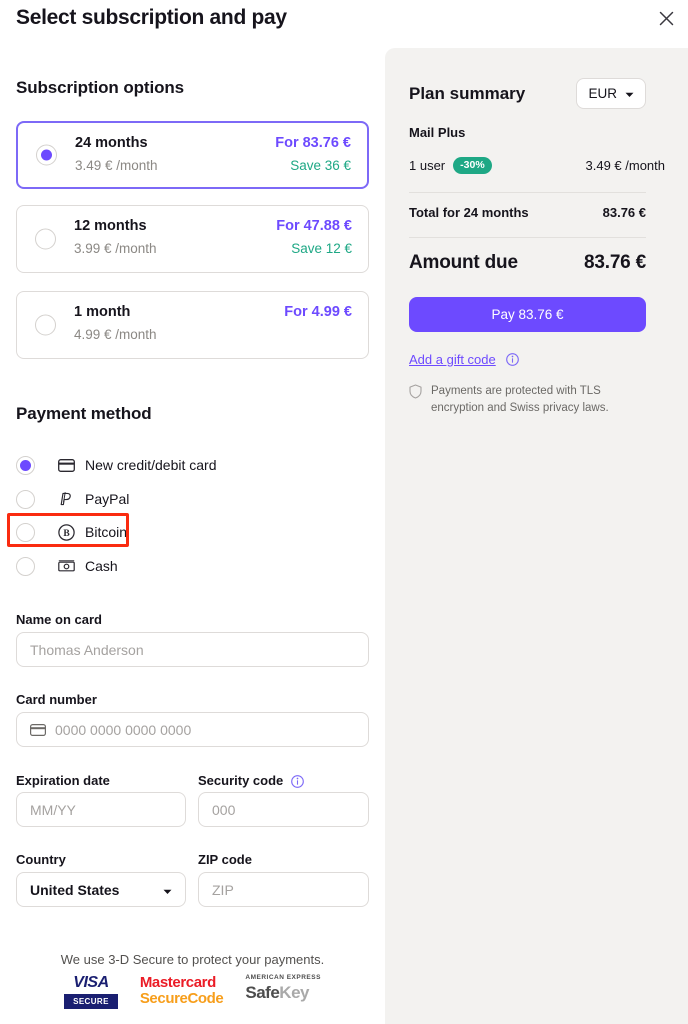 This screenshot has height=1024, width=688. I want to click on paypal-icon, so click(66, 499).